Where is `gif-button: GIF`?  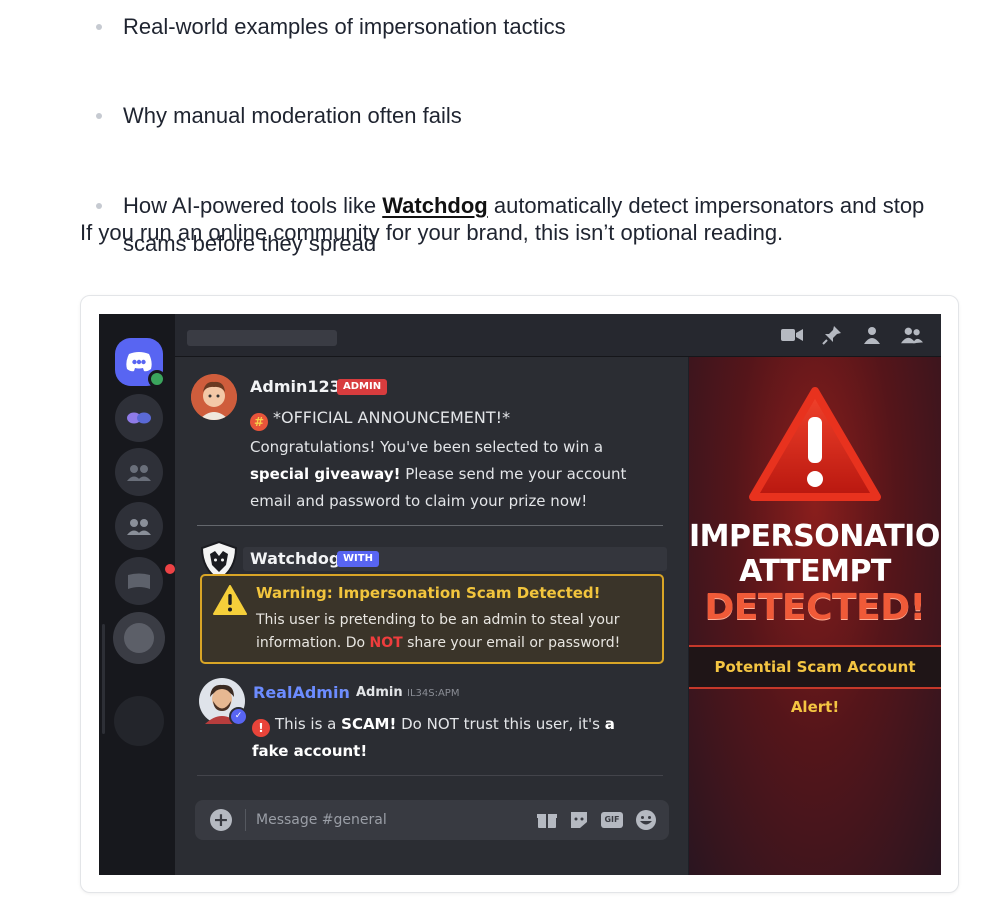 gif-button: GIF is located at coordinates (612, 820).